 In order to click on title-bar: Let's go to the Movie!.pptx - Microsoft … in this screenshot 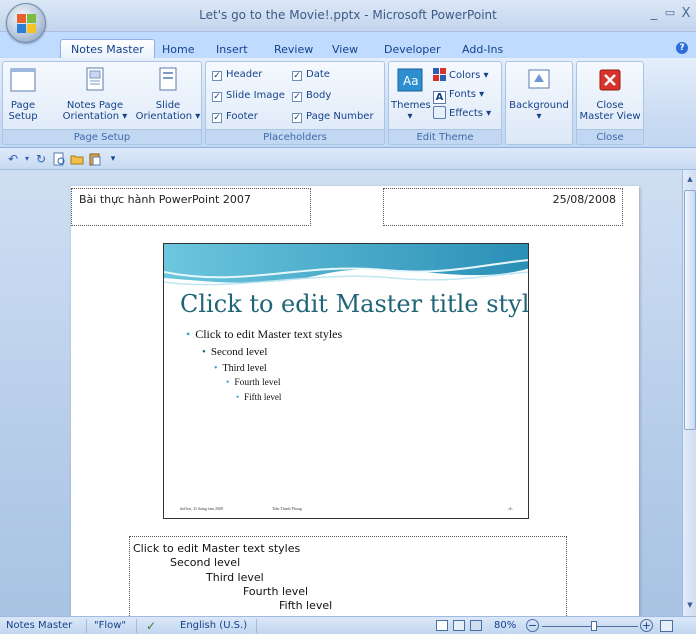, I will do `click(348, 16)`.